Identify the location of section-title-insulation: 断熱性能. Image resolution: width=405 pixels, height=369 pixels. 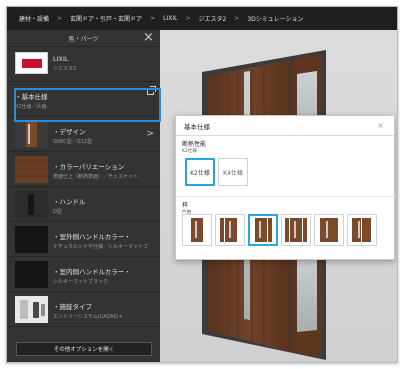
(194, 144).